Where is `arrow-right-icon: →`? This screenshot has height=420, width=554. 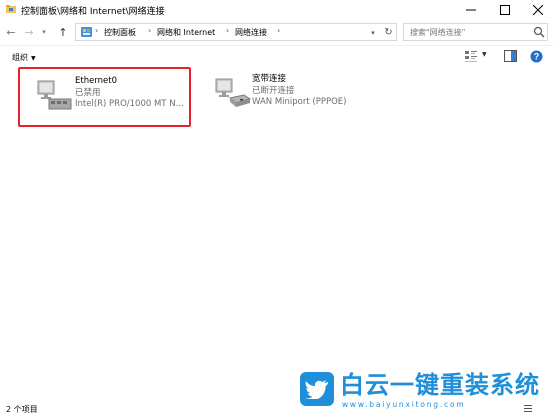
arrow-right-icon: → is located at coordinates (29, 32).